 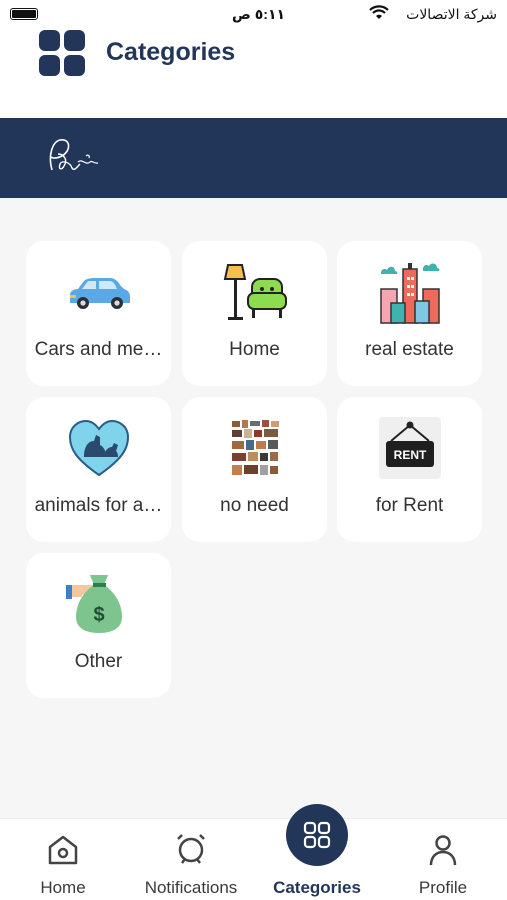 What do you see at coordinates (253, 158) in the screenshot?
I see `banner` at bounding box center [253, 158].